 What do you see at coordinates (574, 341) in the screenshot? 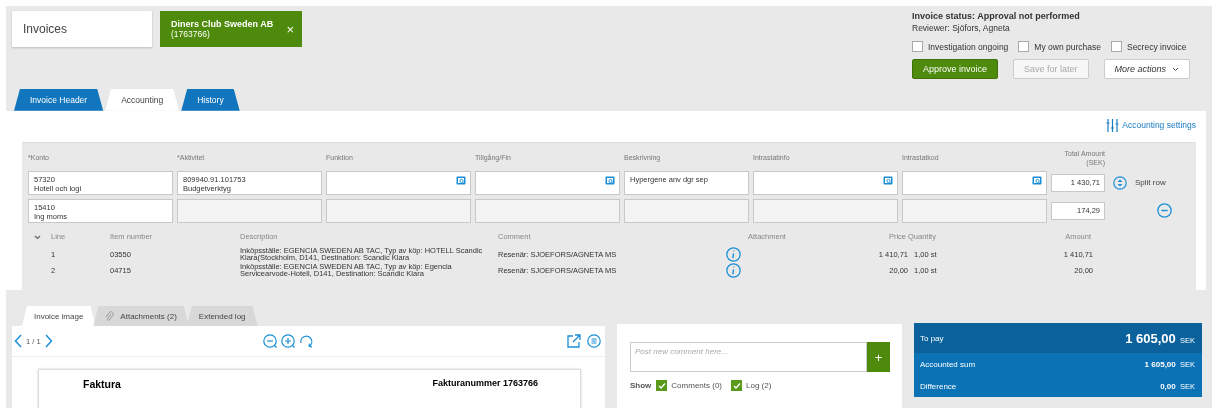
I see `external-link-icon` at bounding box center [574, 341].